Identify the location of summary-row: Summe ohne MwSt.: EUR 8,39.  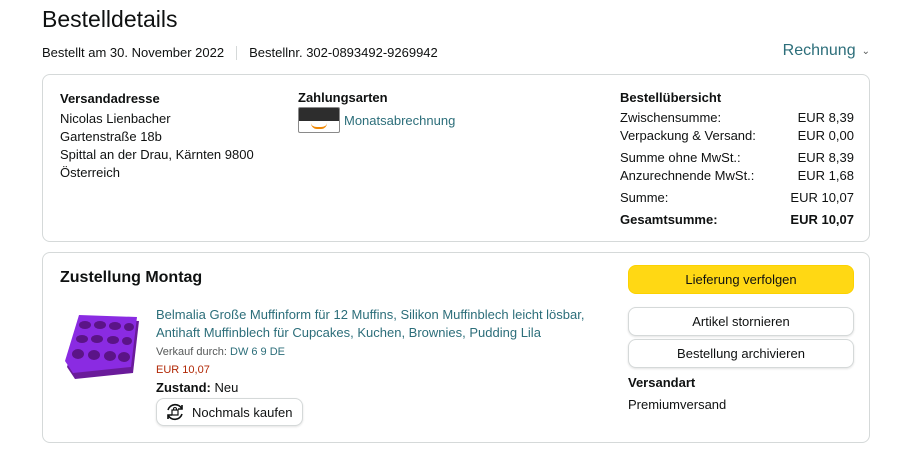
(737, 158).